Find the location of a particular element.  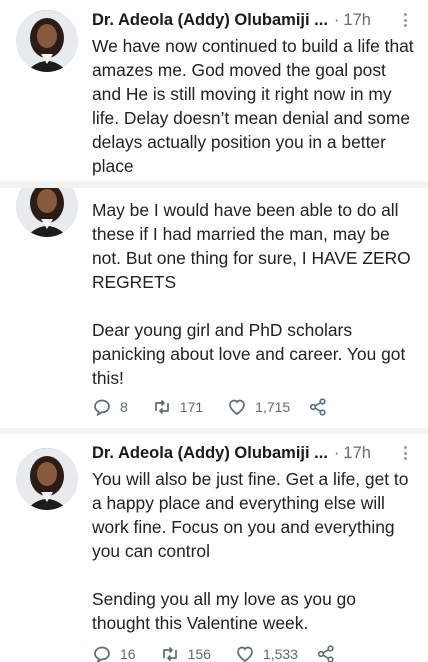

retweet-button: 171 is located at coordinates (177, 407).